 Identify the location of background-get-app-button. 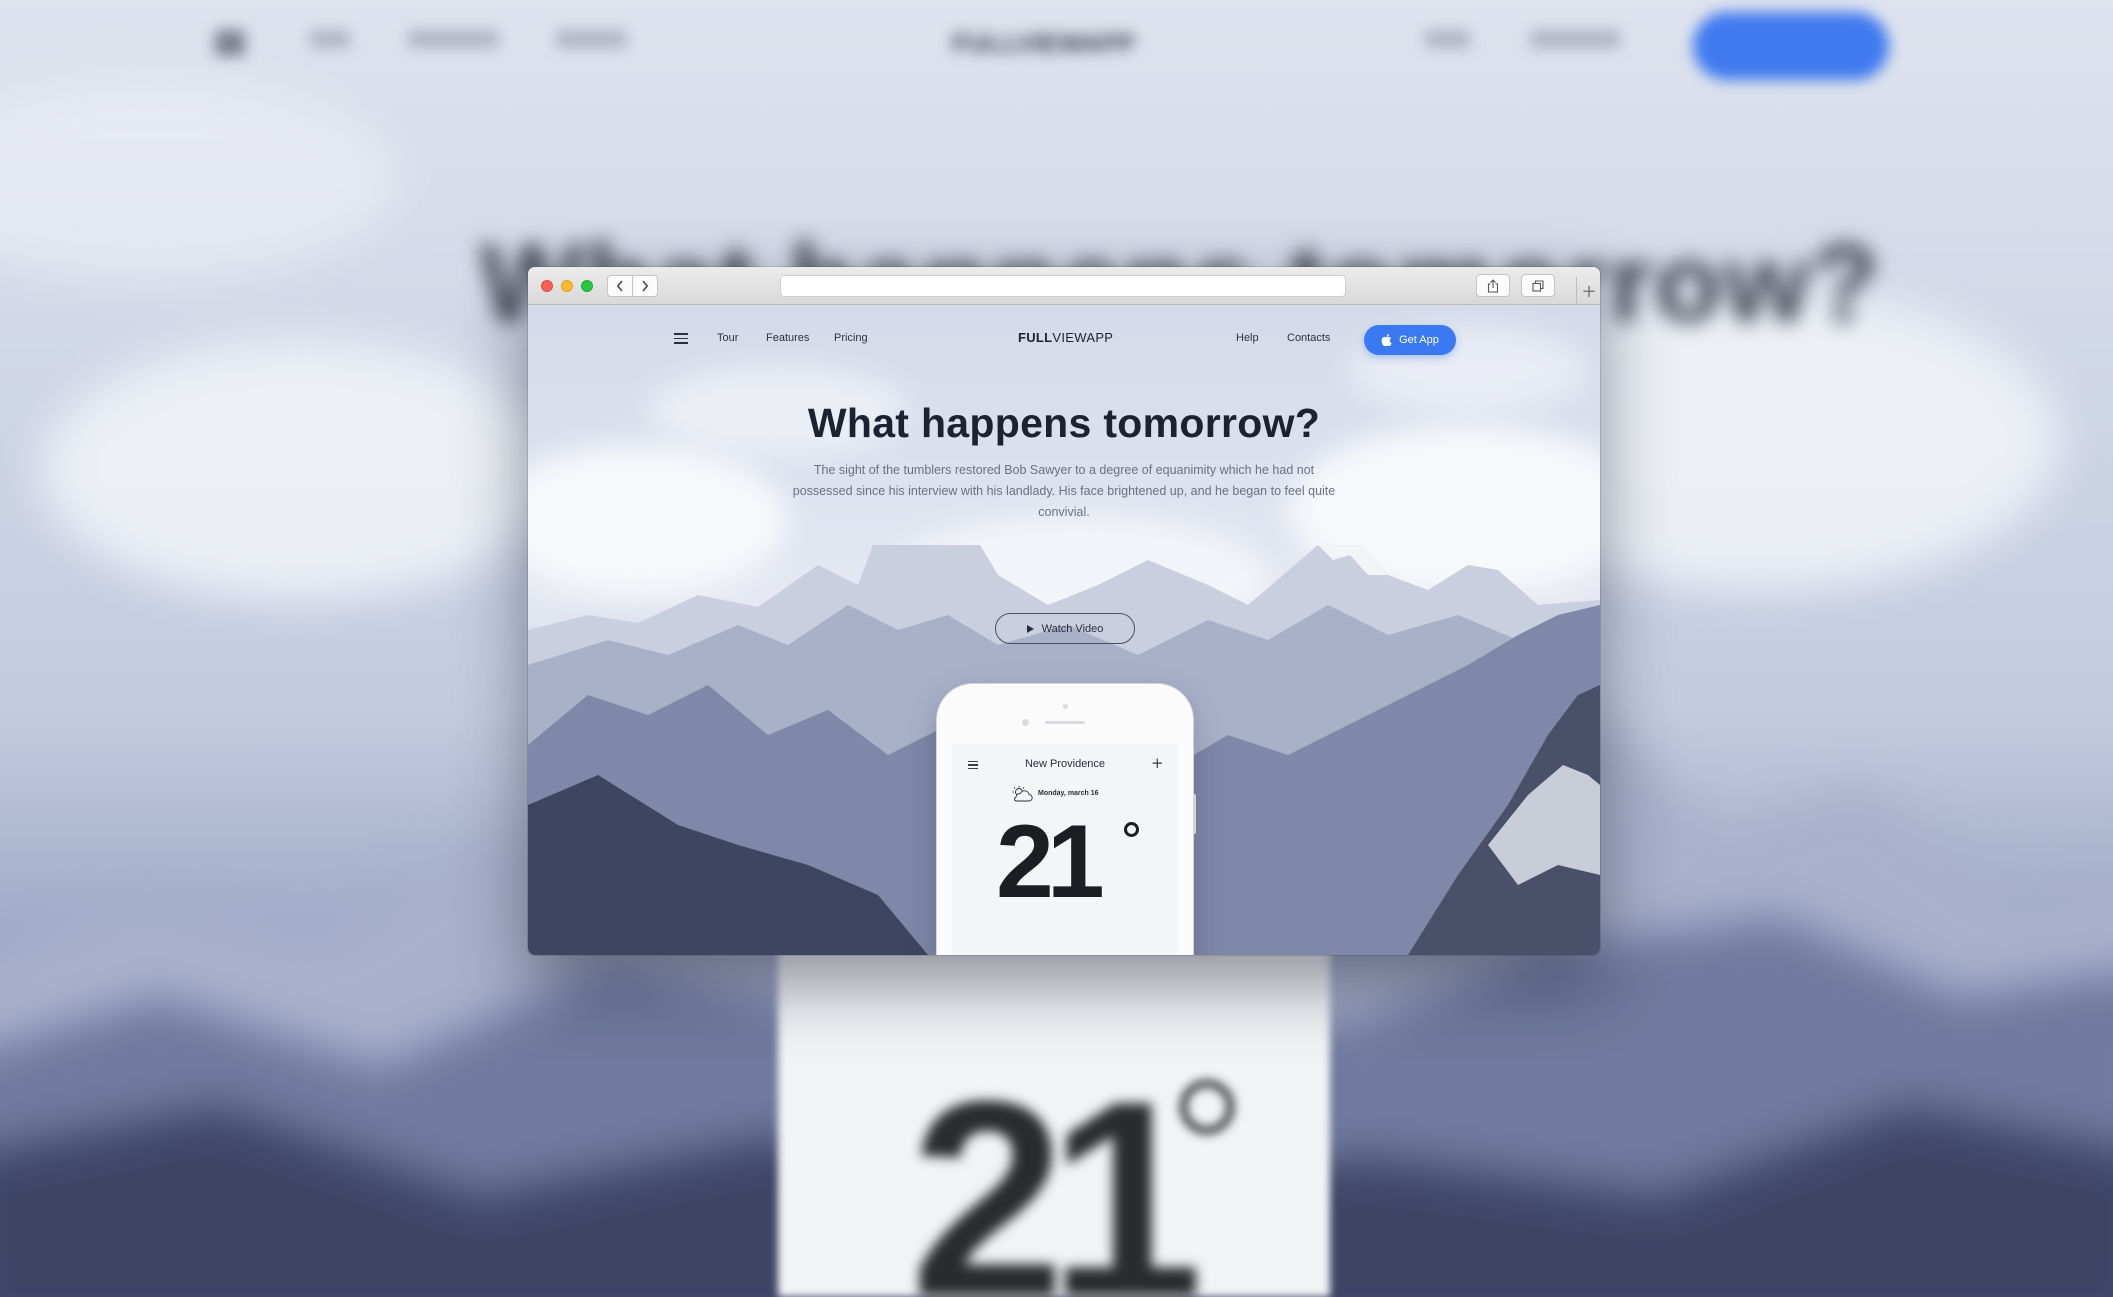
(1791, 46).